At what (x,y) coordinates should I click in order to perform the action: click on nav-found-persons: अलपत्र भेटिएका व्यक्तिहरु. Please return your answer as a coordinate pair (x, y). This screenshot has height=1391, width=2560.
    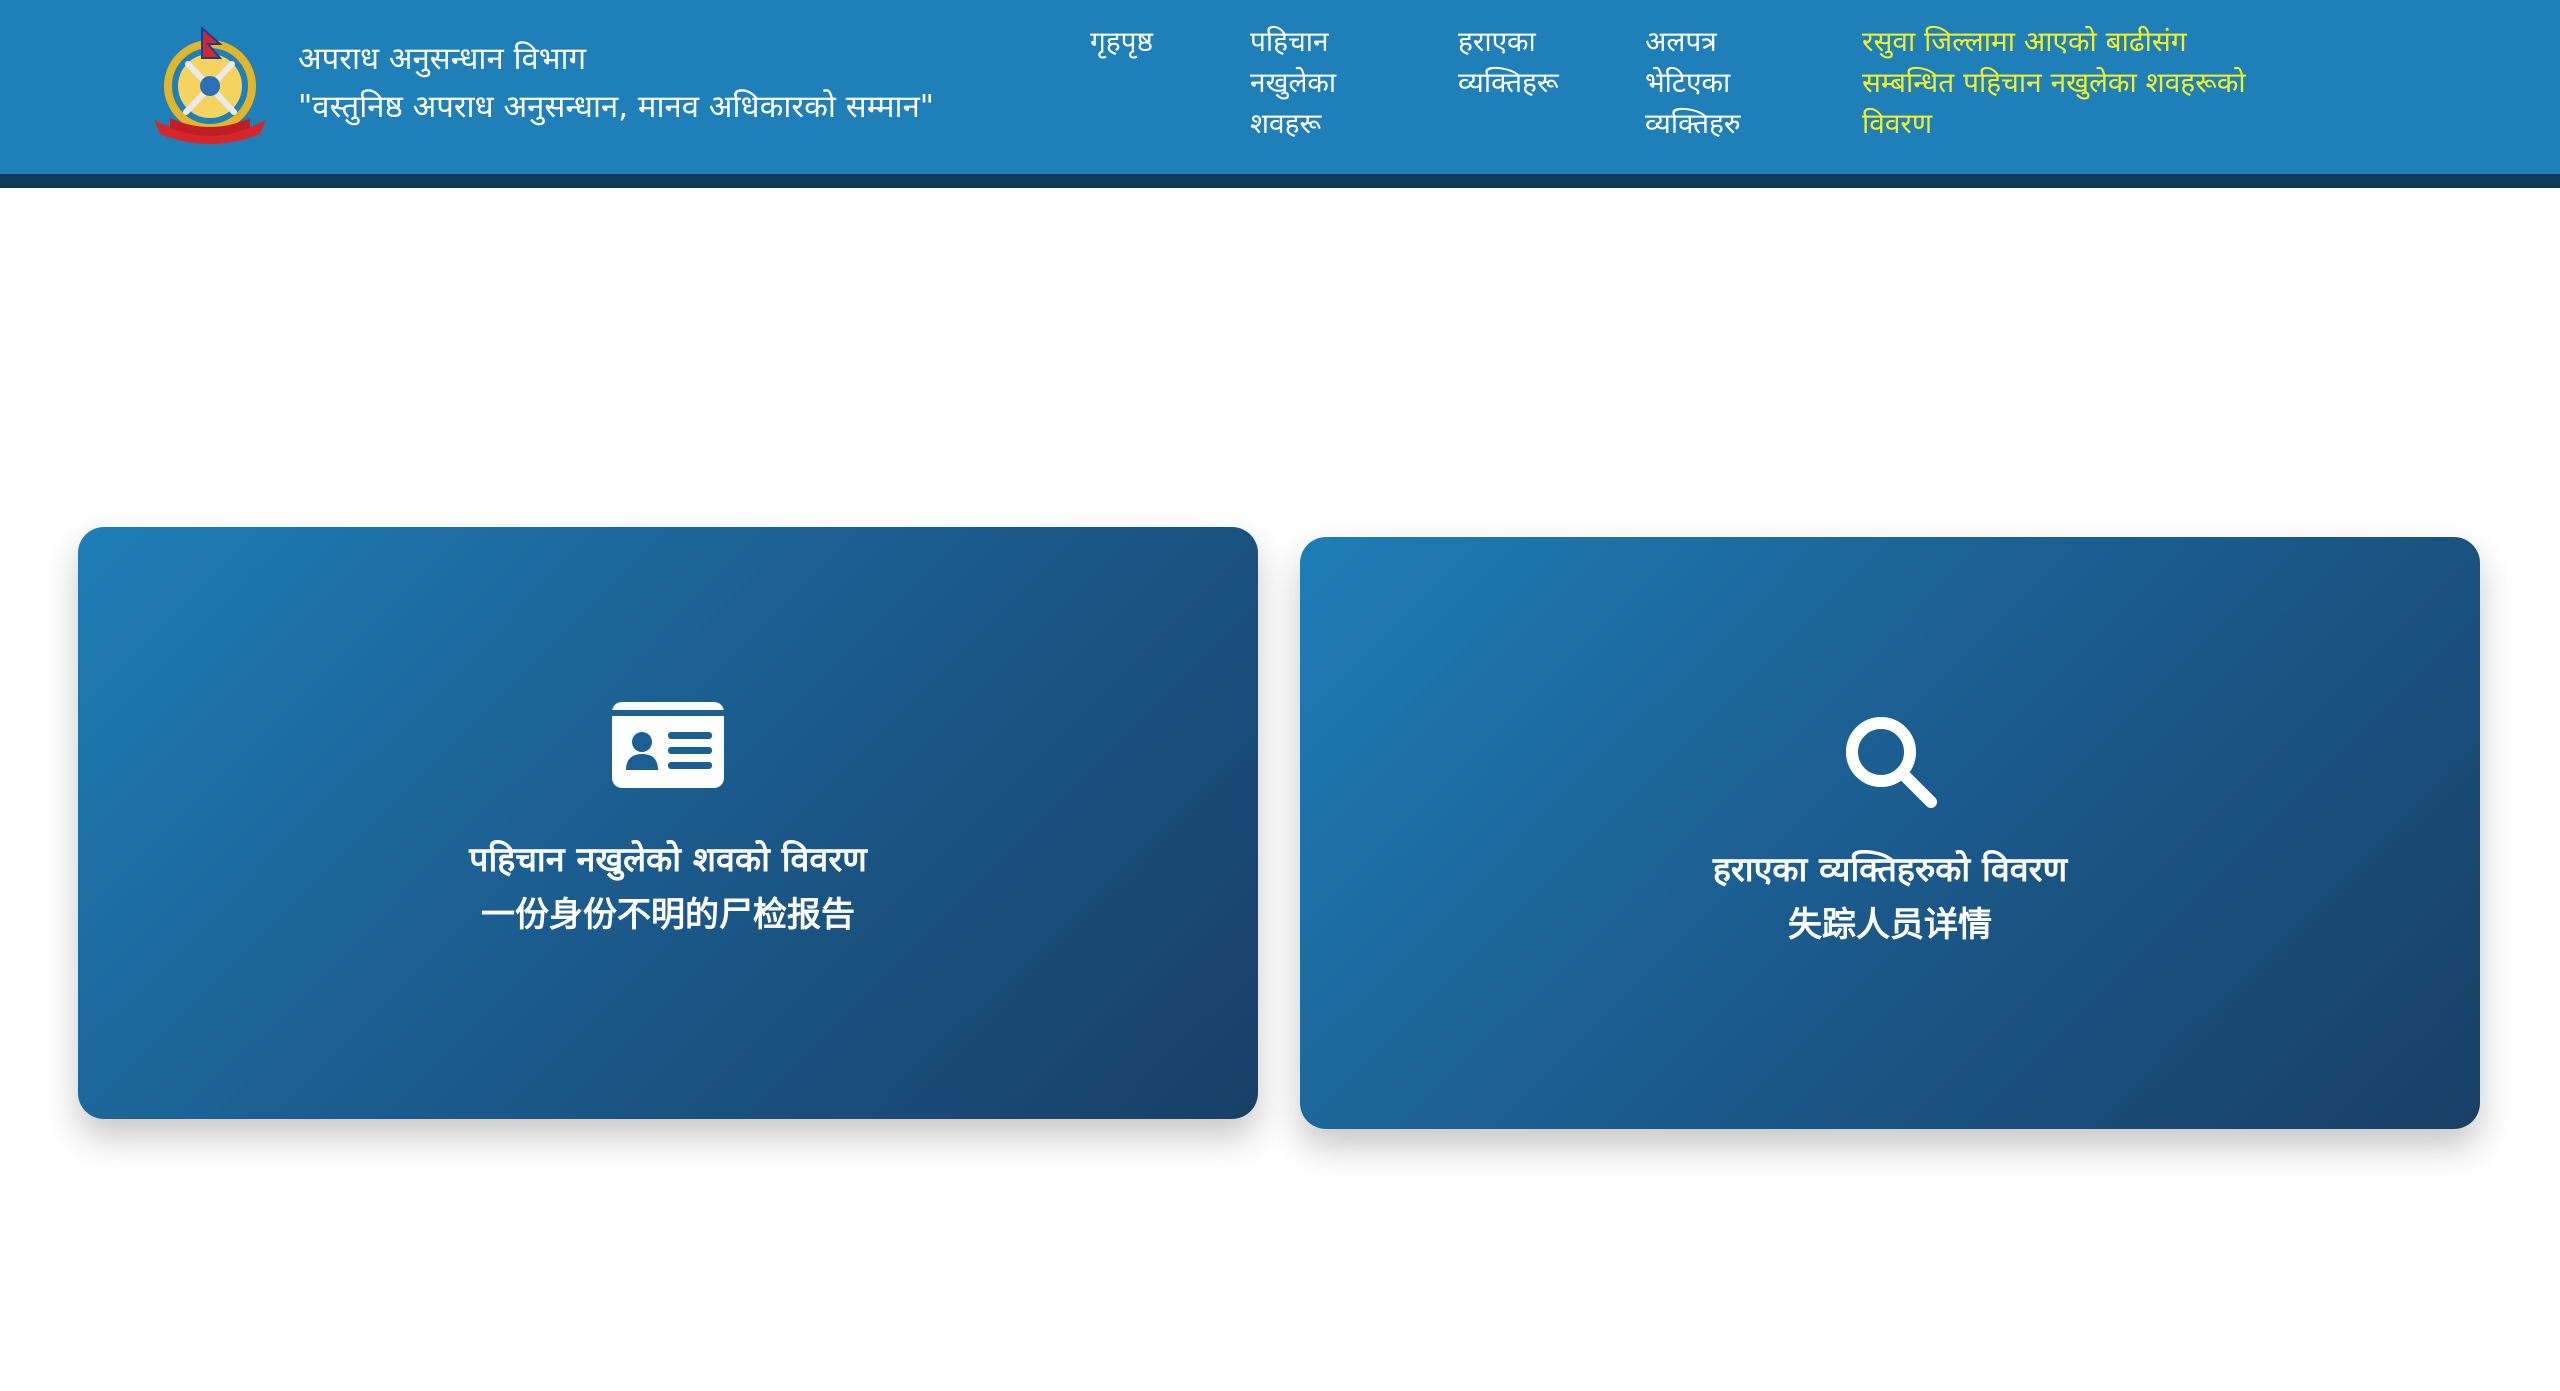
    Looking at the image, I should click on (1693, 82).